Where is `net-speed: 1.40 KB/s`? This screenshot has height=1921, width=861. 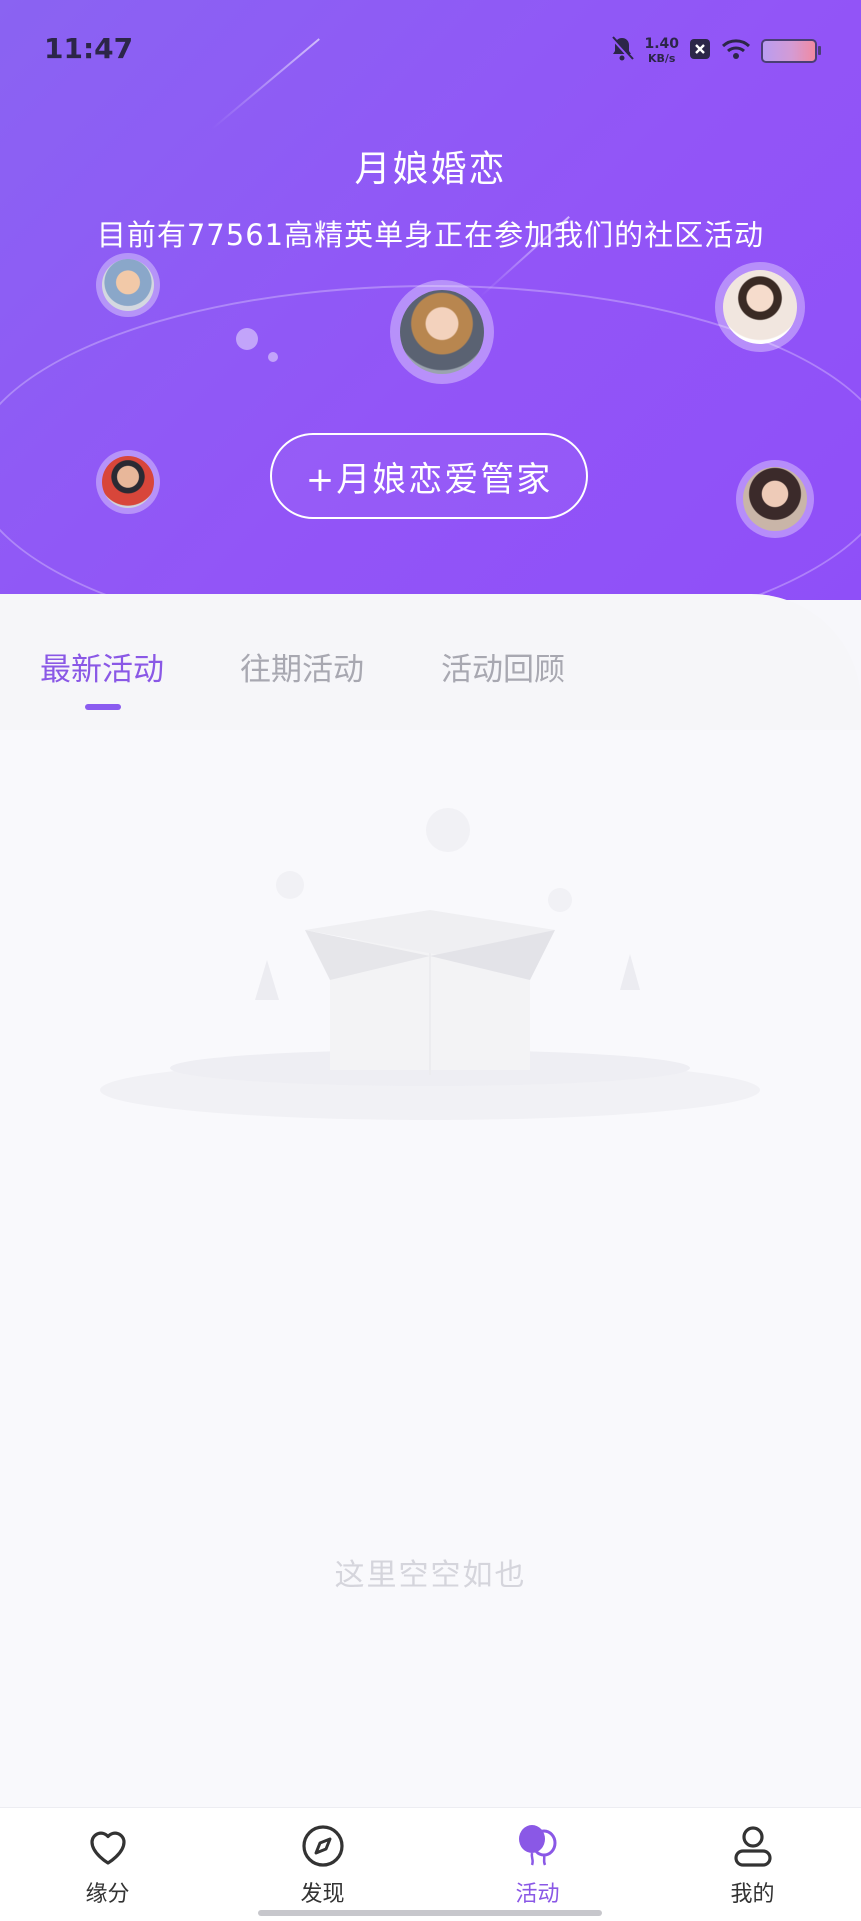 net-speed: 1.40 KB/s is located at coordinates (661, 51).